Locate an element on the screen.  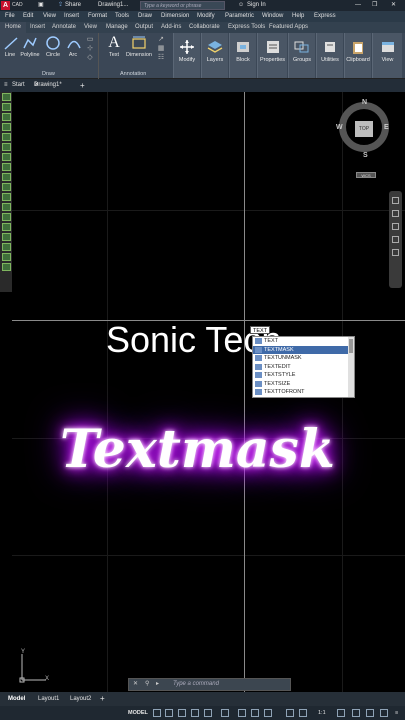
menu-parametric: Parametric is located at coordinates (239, 16).